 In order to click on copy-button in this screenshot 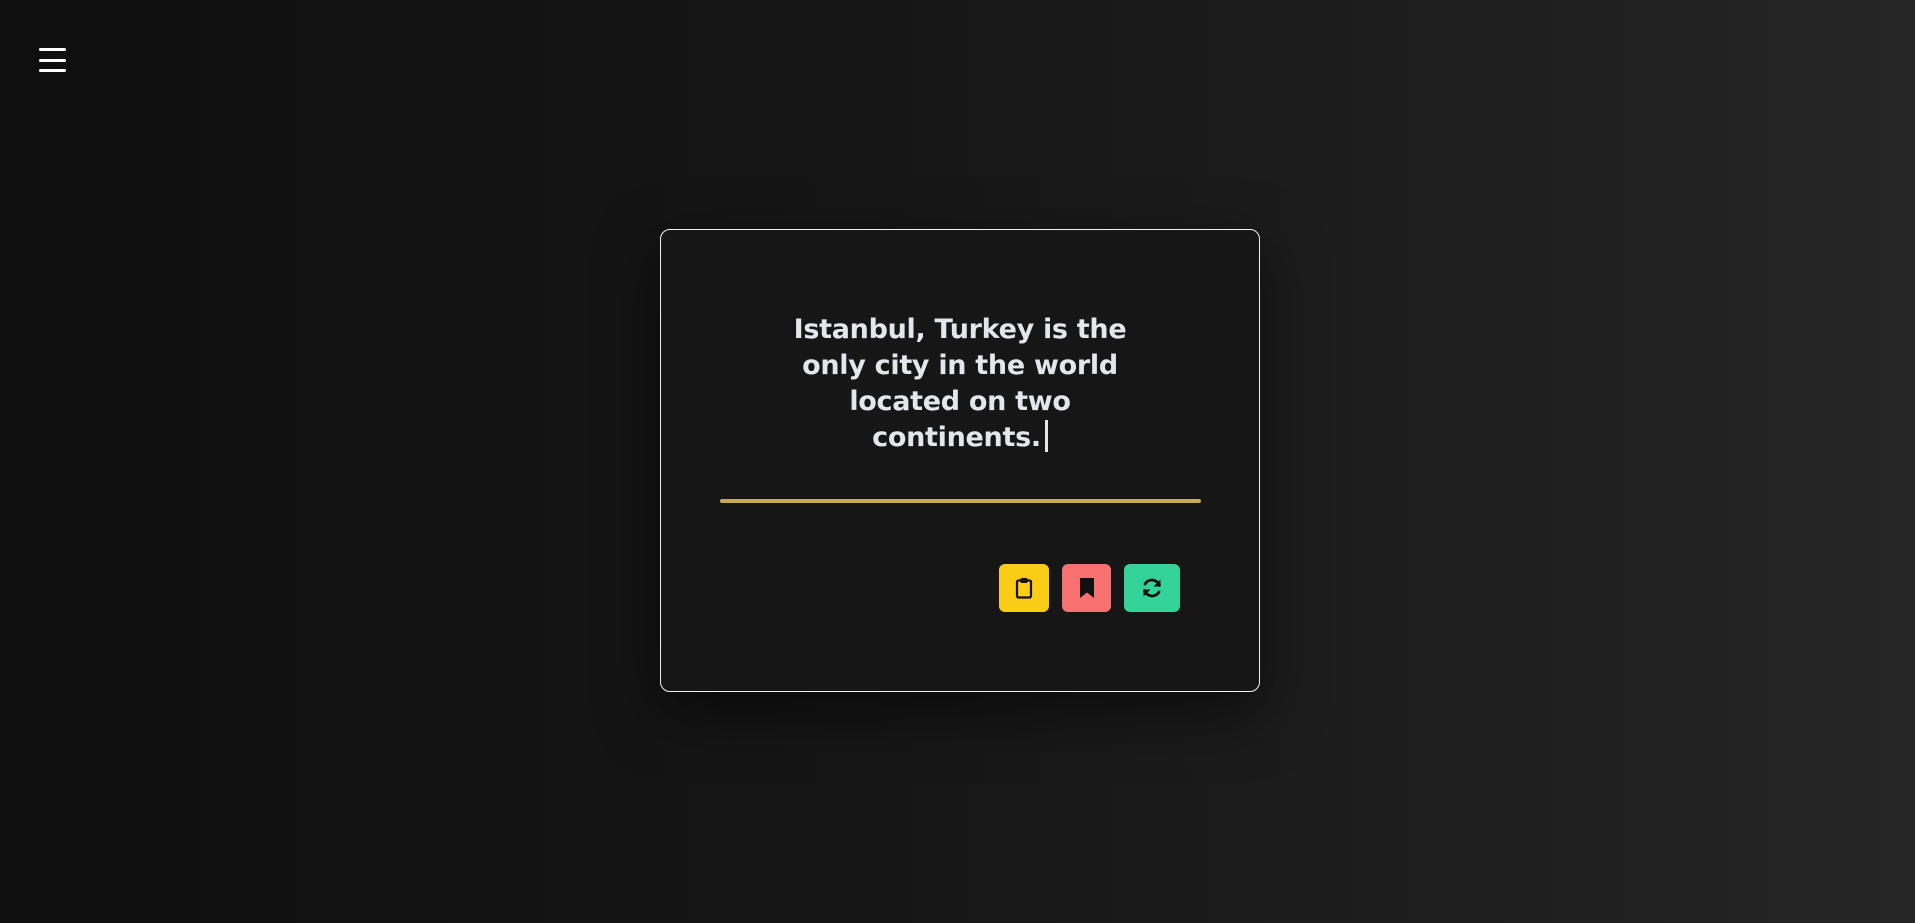, I will do `click(1024, 588)`.